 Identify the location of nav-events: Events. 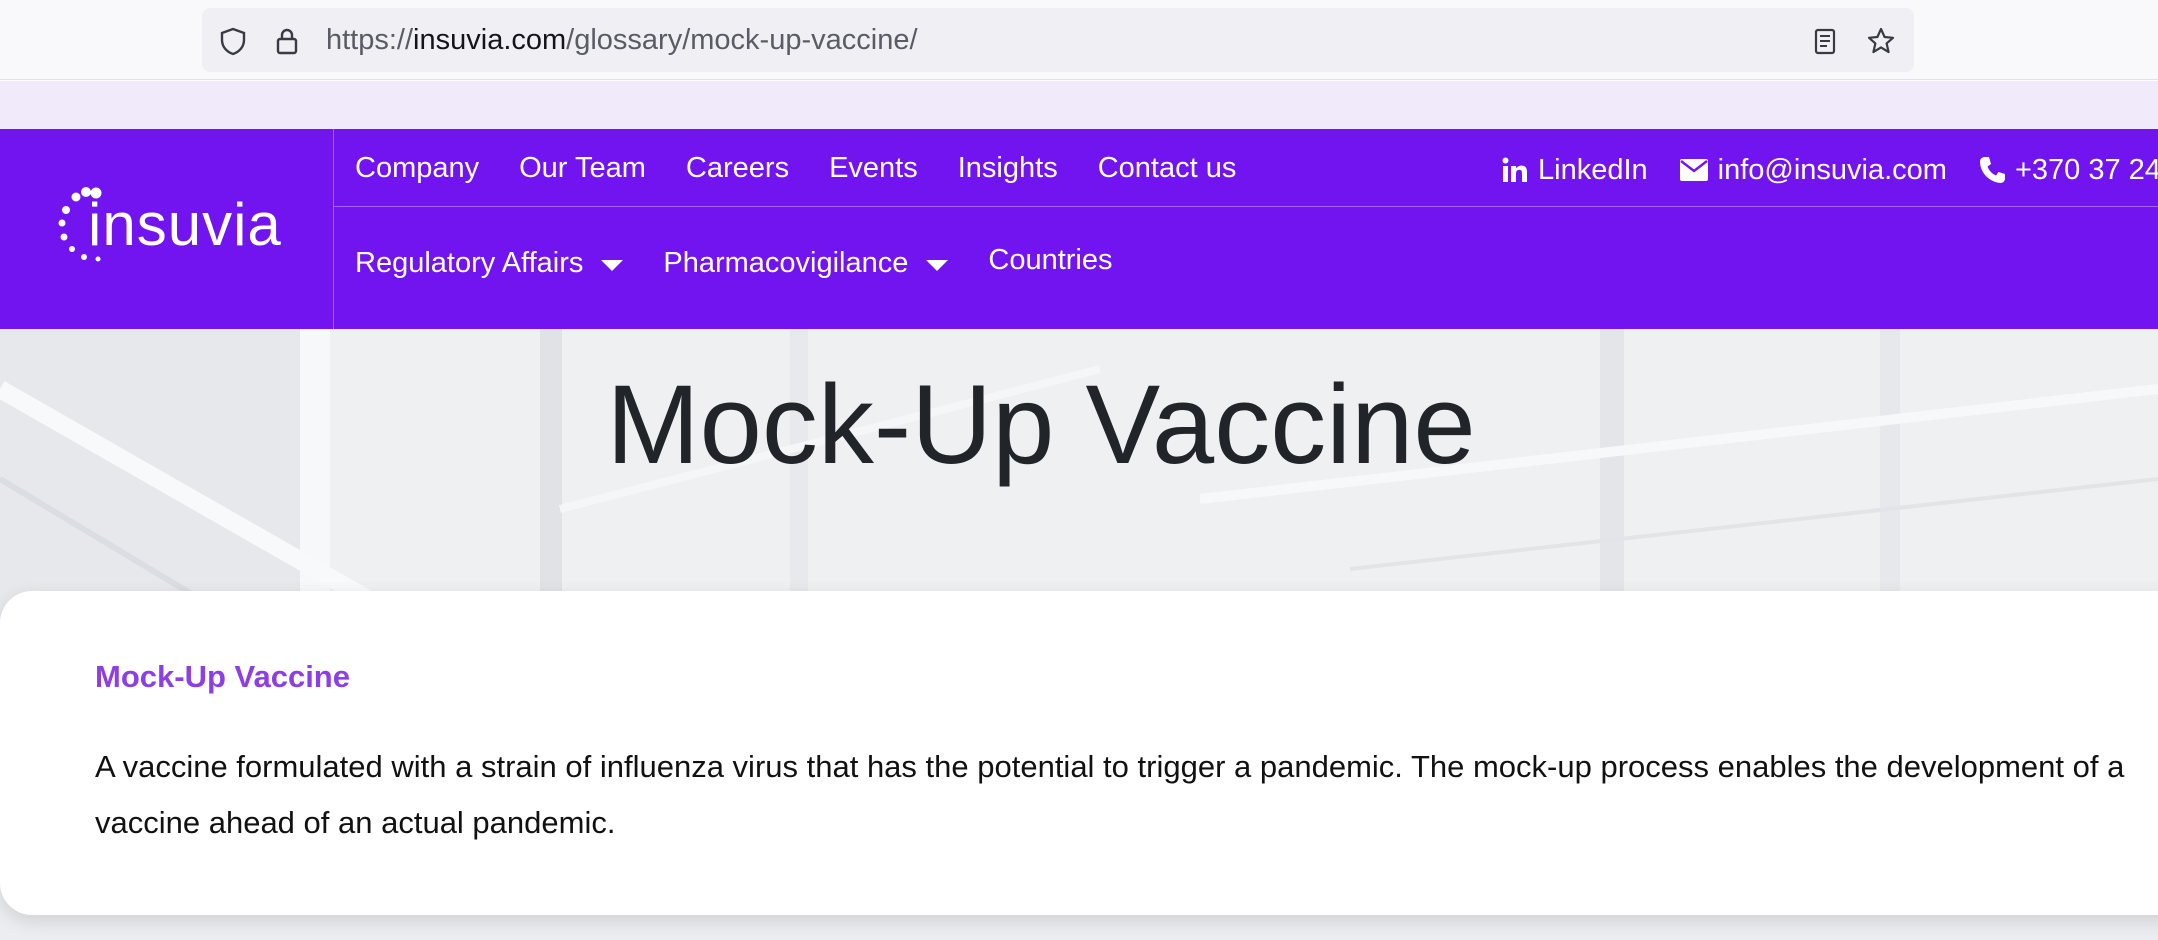
(873, 168).